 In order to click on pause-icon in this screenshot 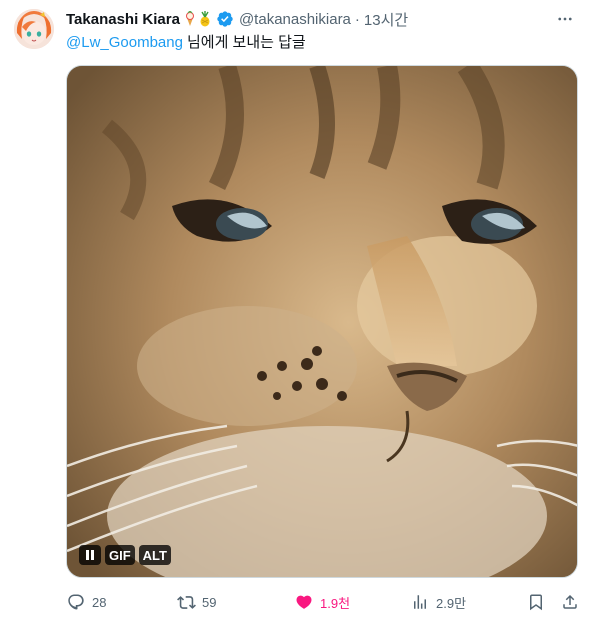, I will do `click(90, 555)`.